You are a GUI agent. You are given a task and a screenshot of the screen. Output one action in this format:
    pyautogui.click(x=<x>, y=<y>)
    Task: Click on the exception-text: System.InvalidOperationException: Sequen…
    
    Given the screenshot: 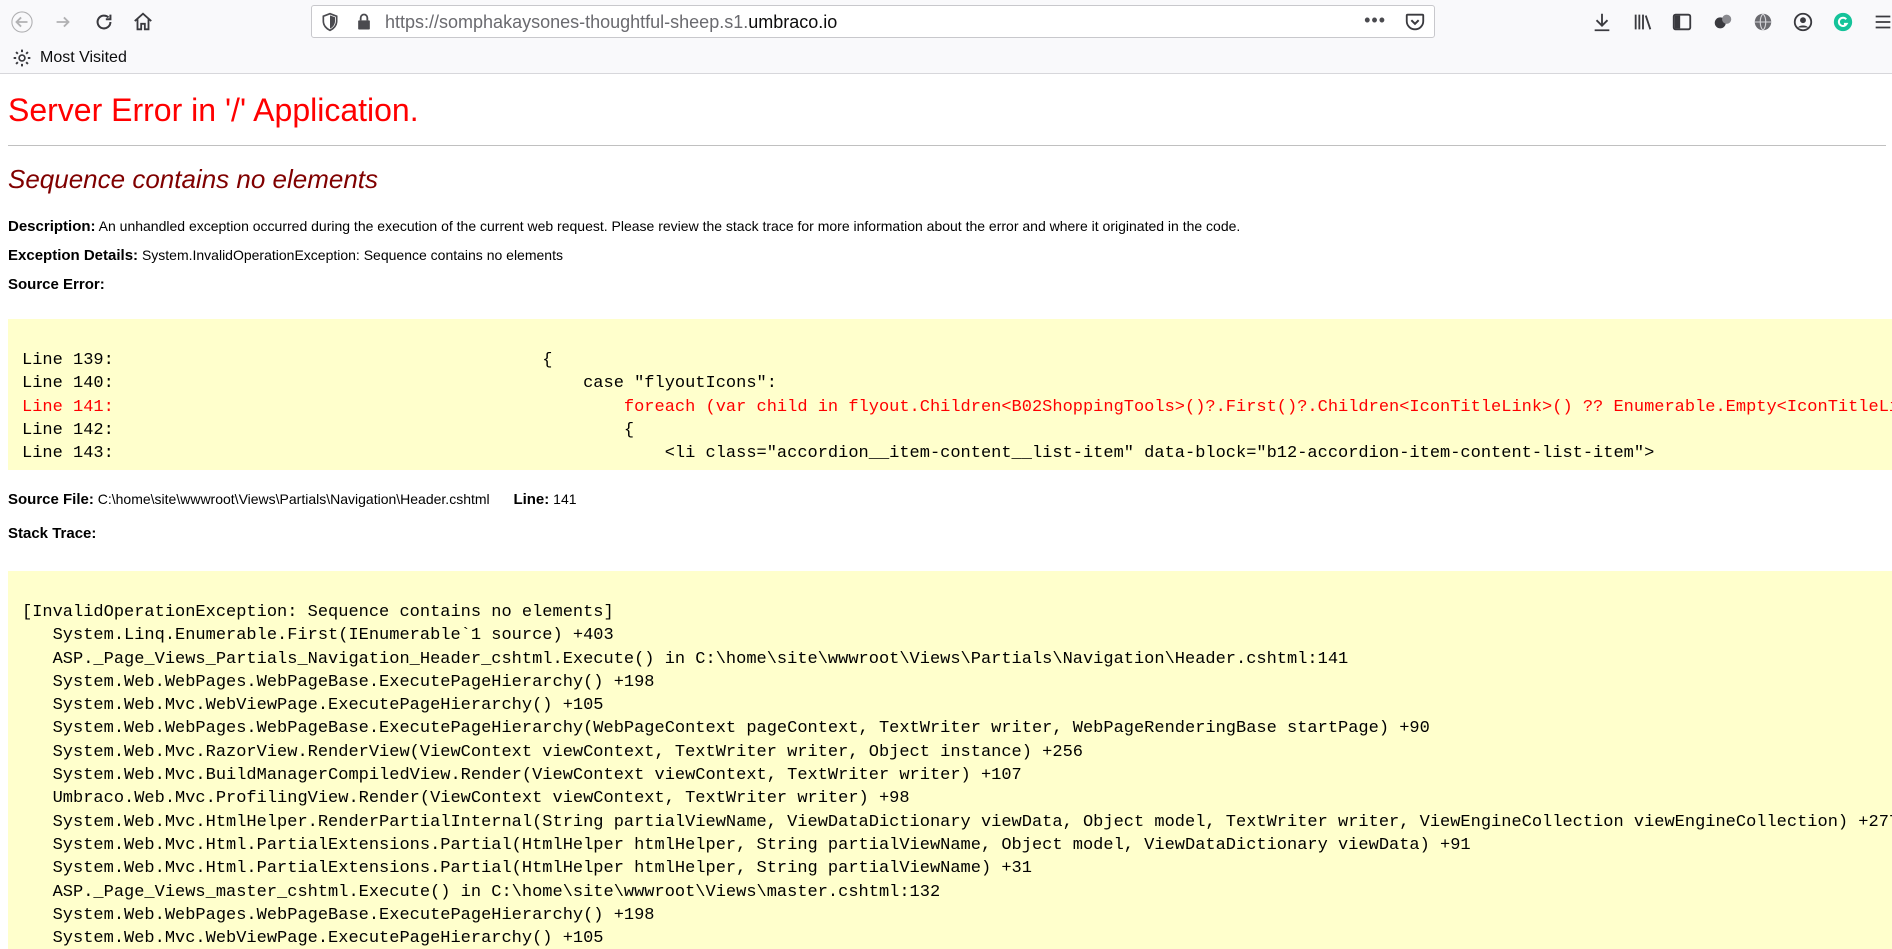 What is the action you would take?
    pyautogui.click(x=352, y=255)
    